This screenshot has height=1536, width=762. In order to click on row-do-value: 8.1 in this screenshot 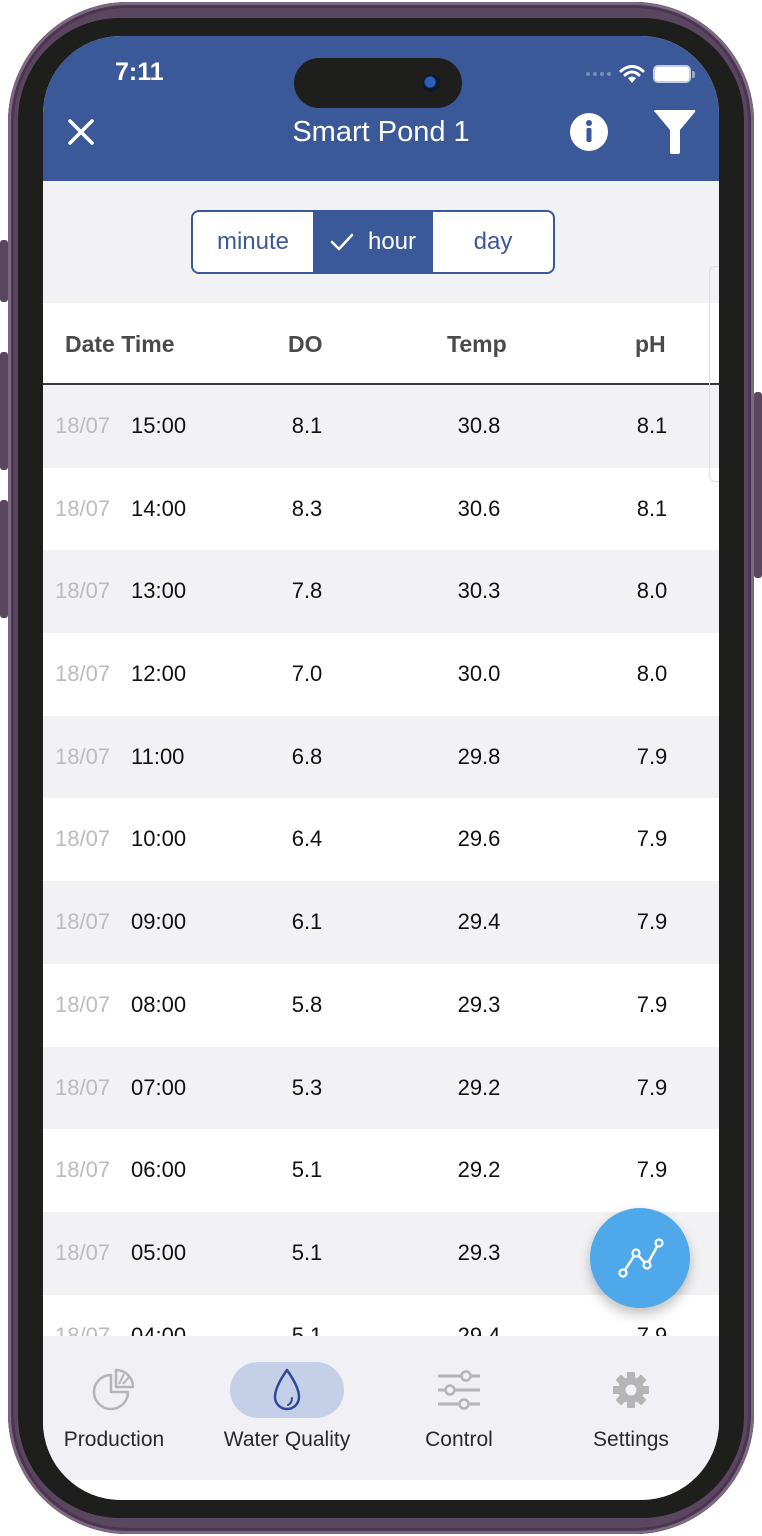, I will do `click(307, 425)`.